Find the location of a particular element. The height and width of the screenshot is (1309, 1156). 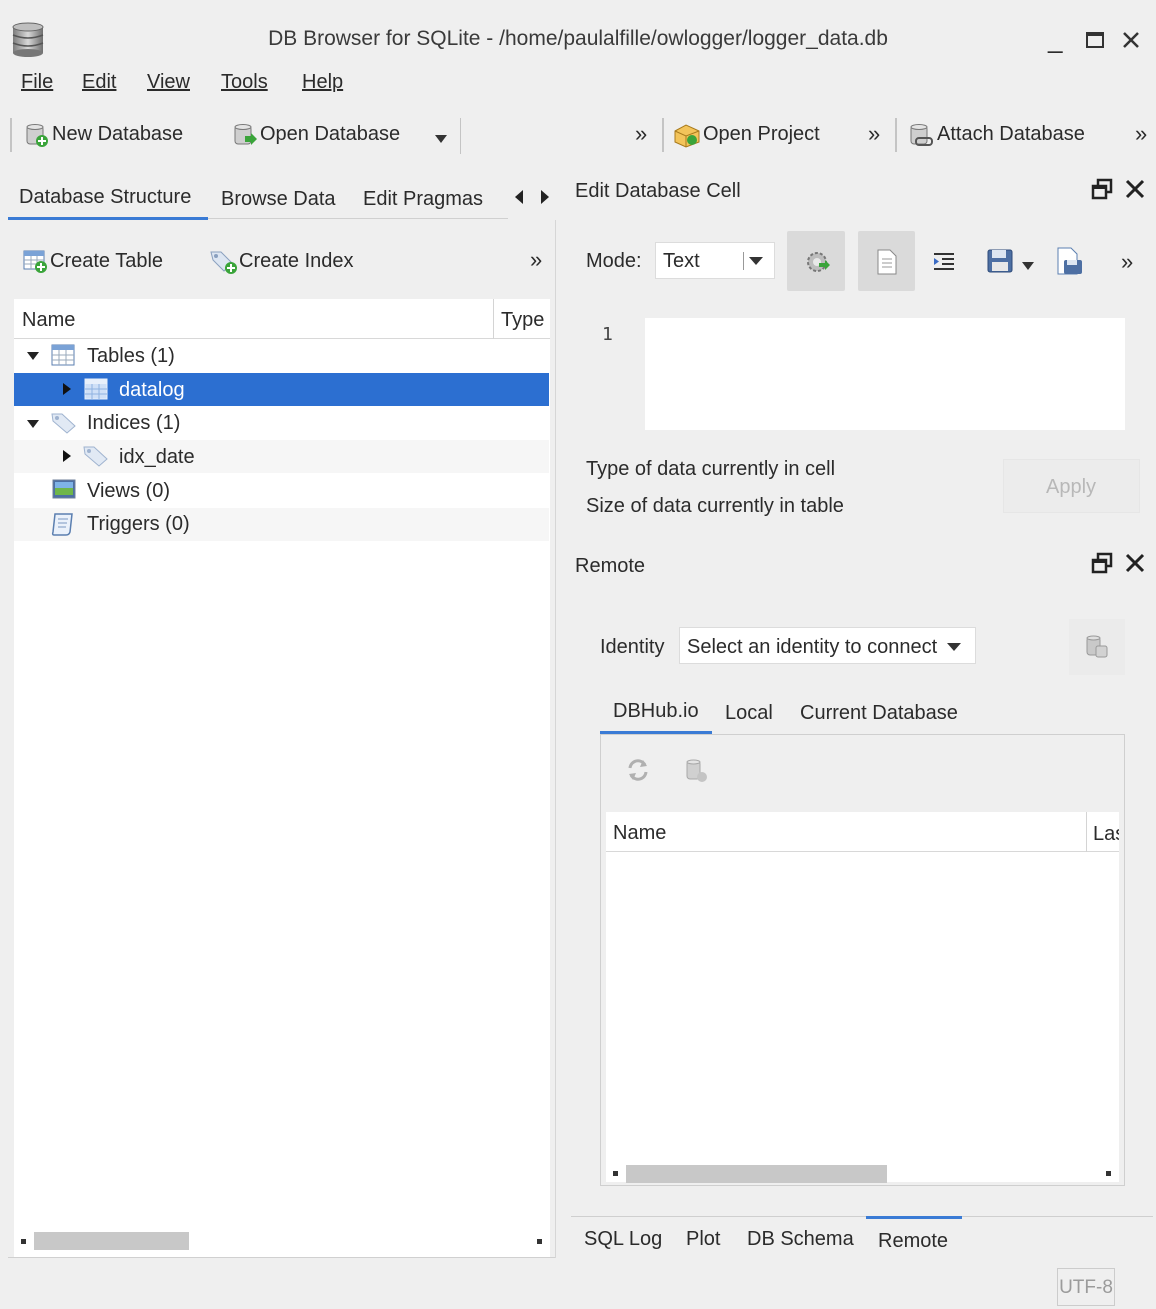

tree-label-views: Views (0) is located at coordinates (128, 491).